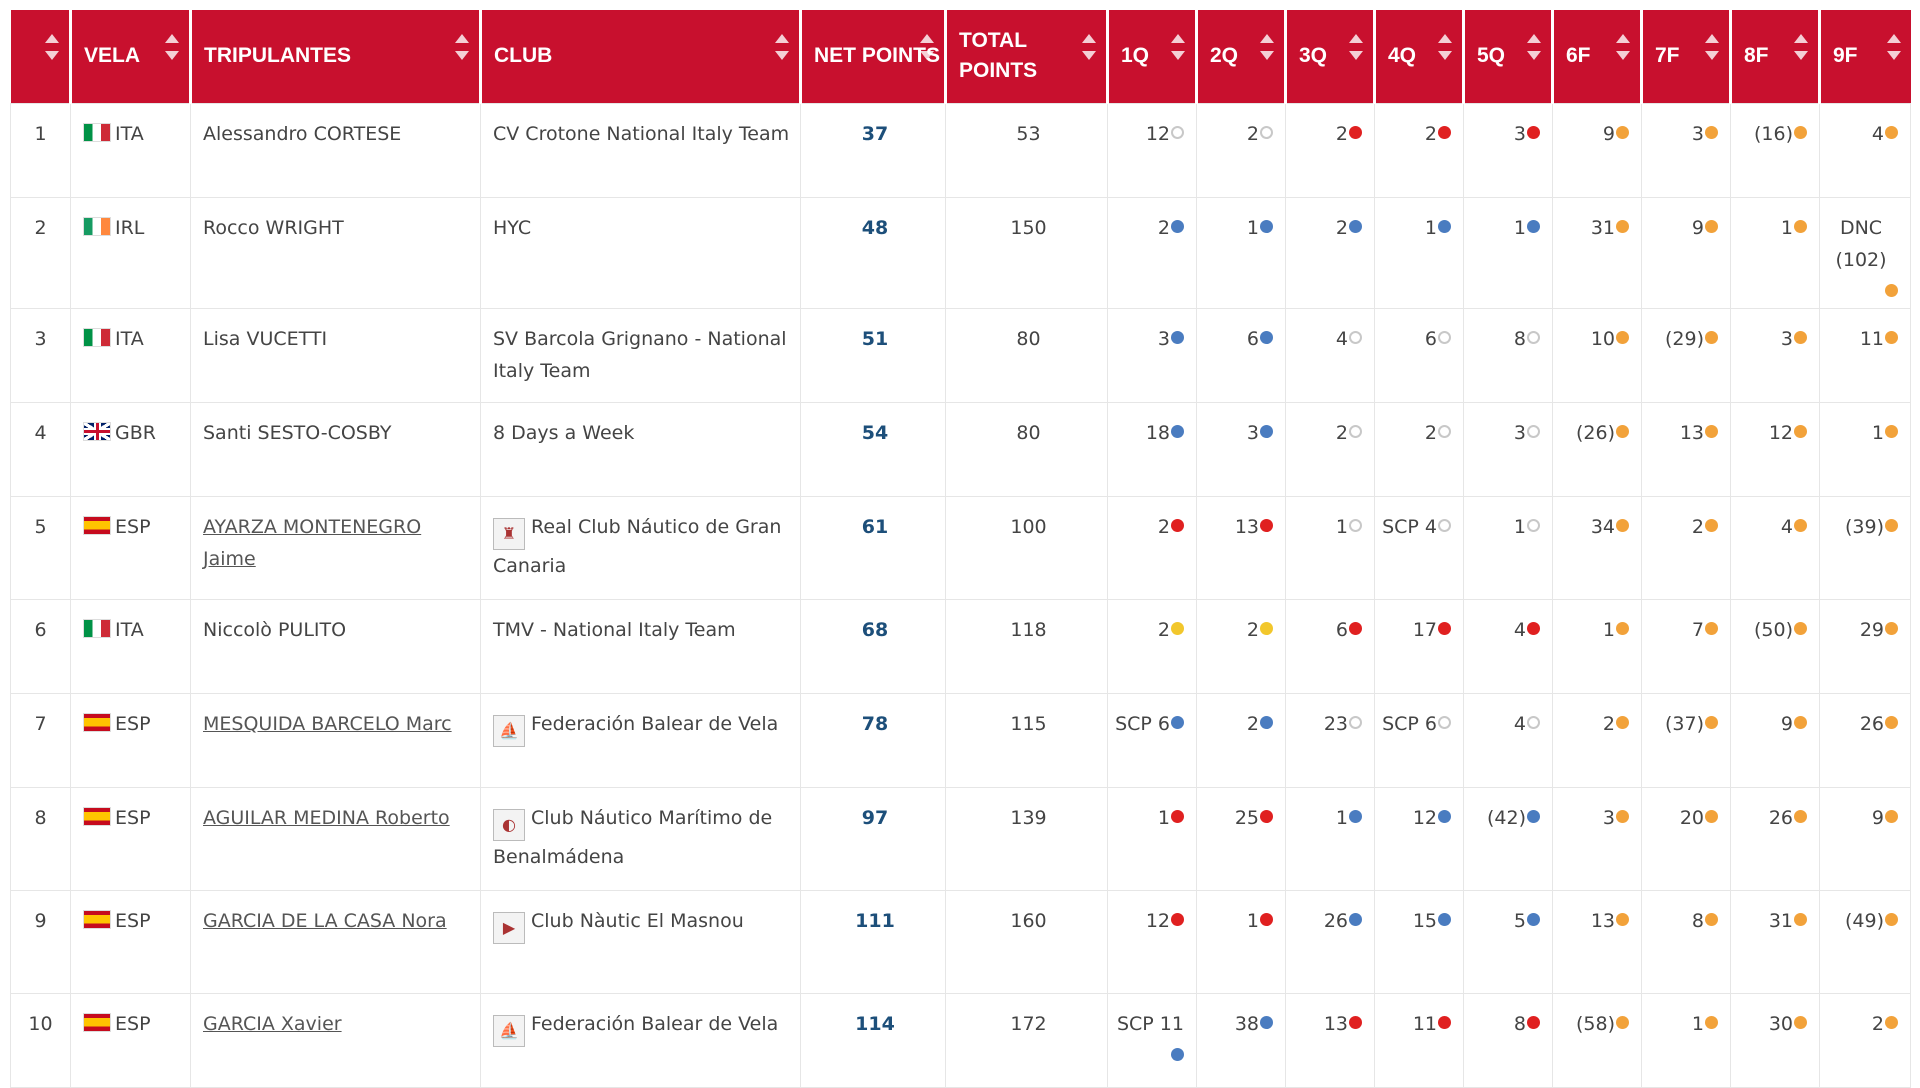  I want to click on total-points-value: 150, so click(1028, 227).